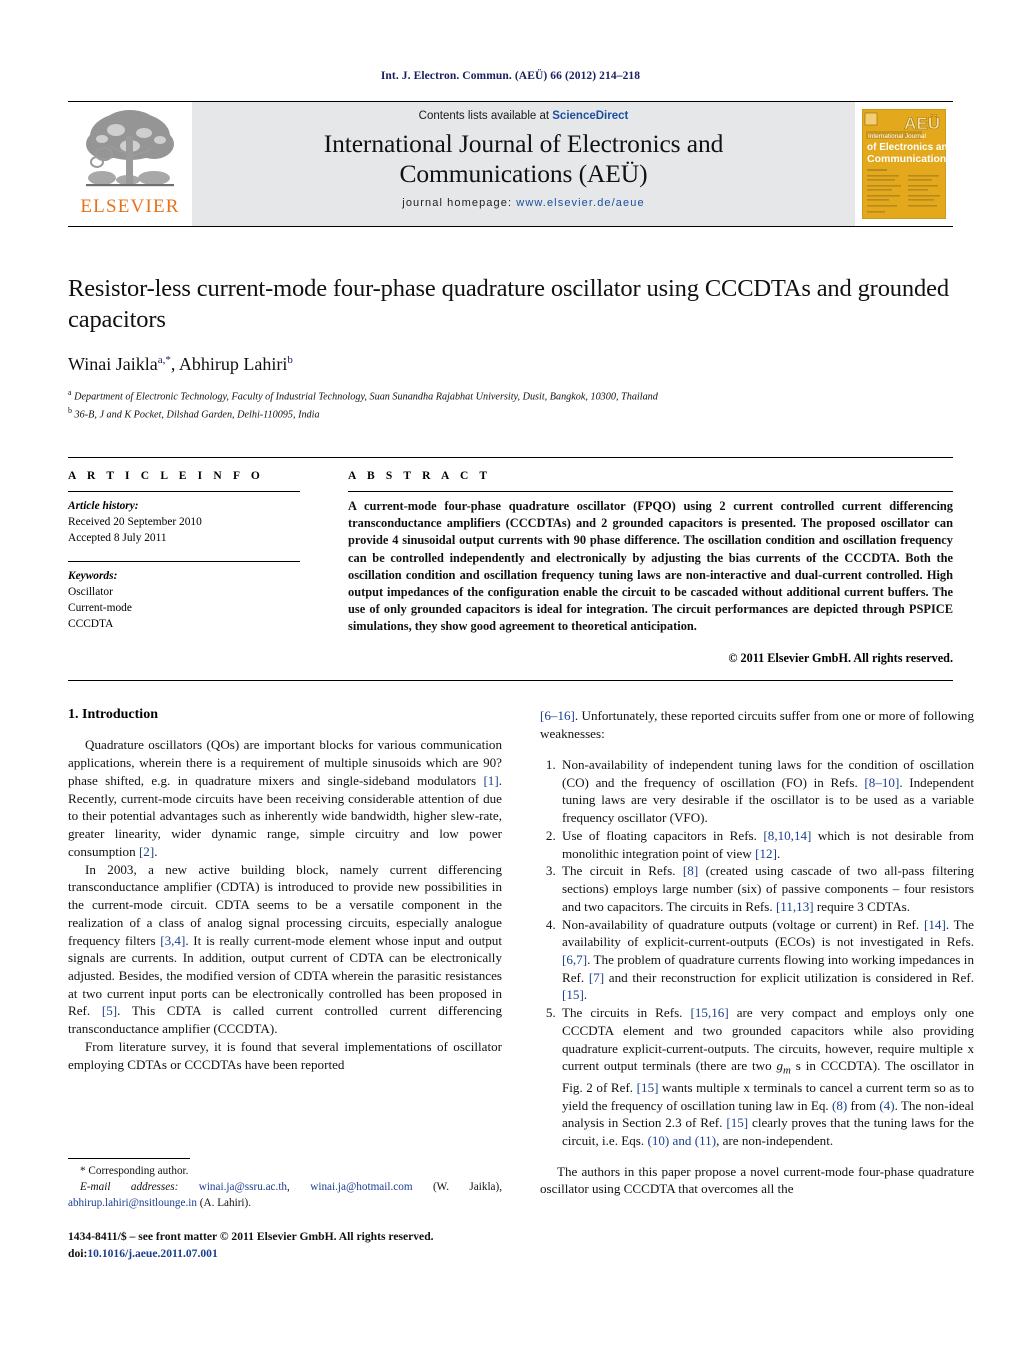 The image size is (1021, 1351). What do you see at coordinates (467, 1186) in the screenshot?
I see `email-attrib-1: (W. Jaikla),` at bounding box center [467, 1186].